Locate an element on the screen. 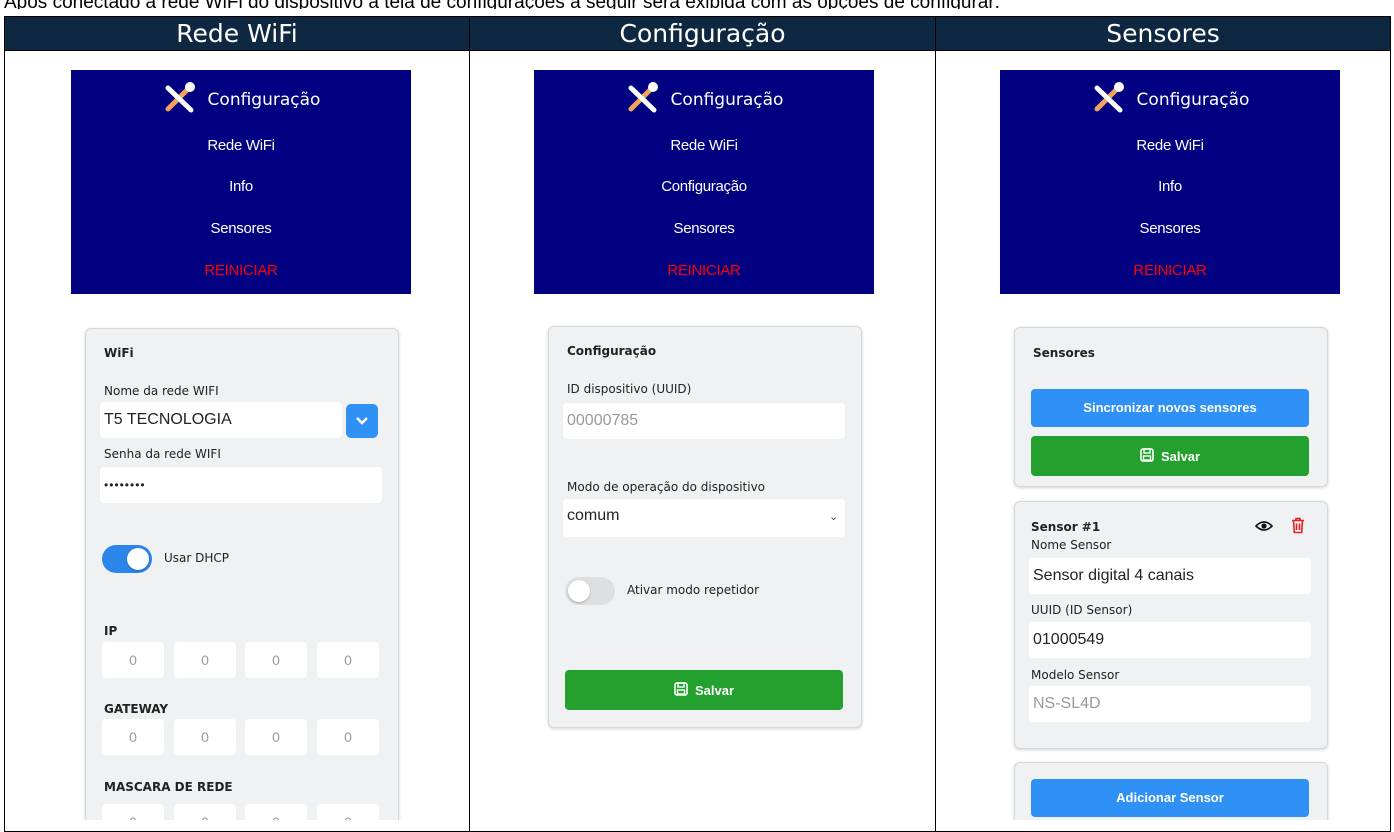 Image resolution: width=1394 pixels, height=832 pixels. sensor-name-field: Sensor digital 4 canais is located at coordinates (1170, 576).